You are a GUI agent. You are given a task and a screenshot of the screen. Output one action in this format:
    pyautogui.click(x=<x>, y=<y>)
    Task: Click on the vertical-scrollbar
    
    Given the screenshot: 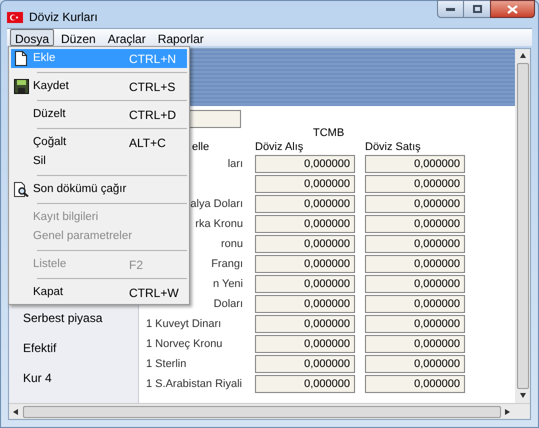 What is the action you would take?
    pyautogui.click(x=522, y=226)
    